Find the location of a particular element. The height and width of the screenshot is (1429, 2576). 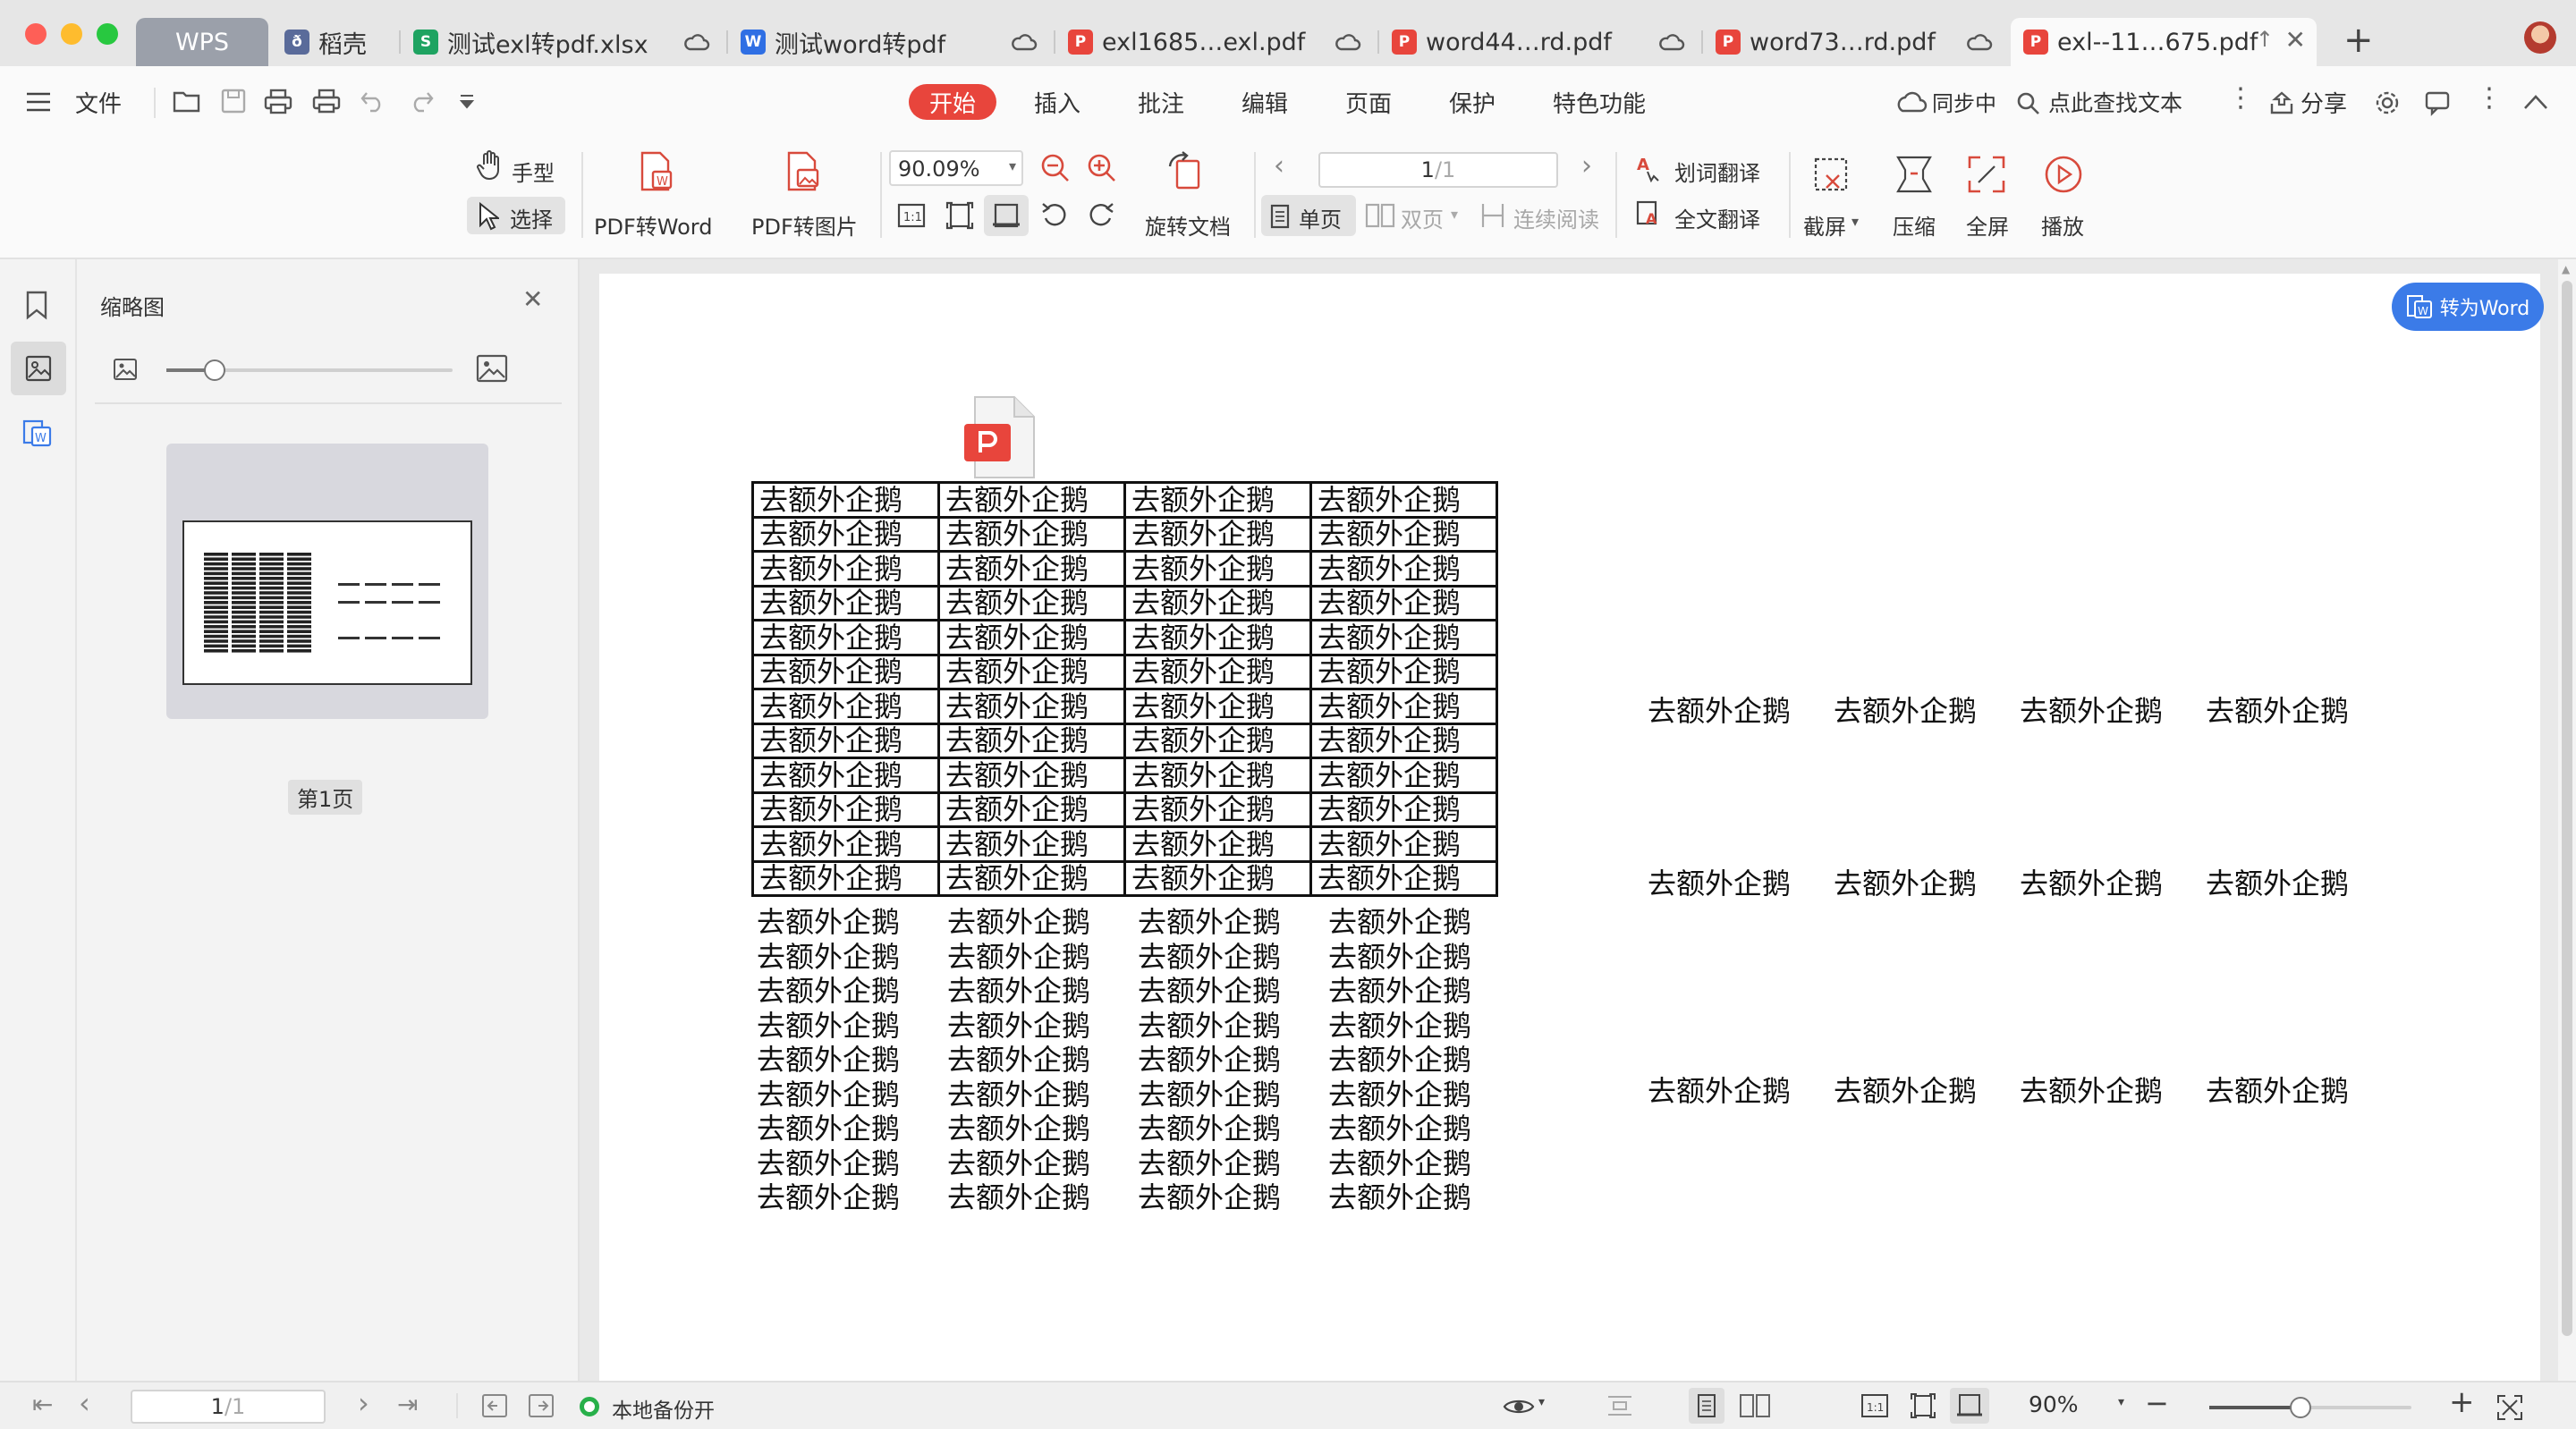

zoom-slider-handle is located at coordinates (2300, 1407).